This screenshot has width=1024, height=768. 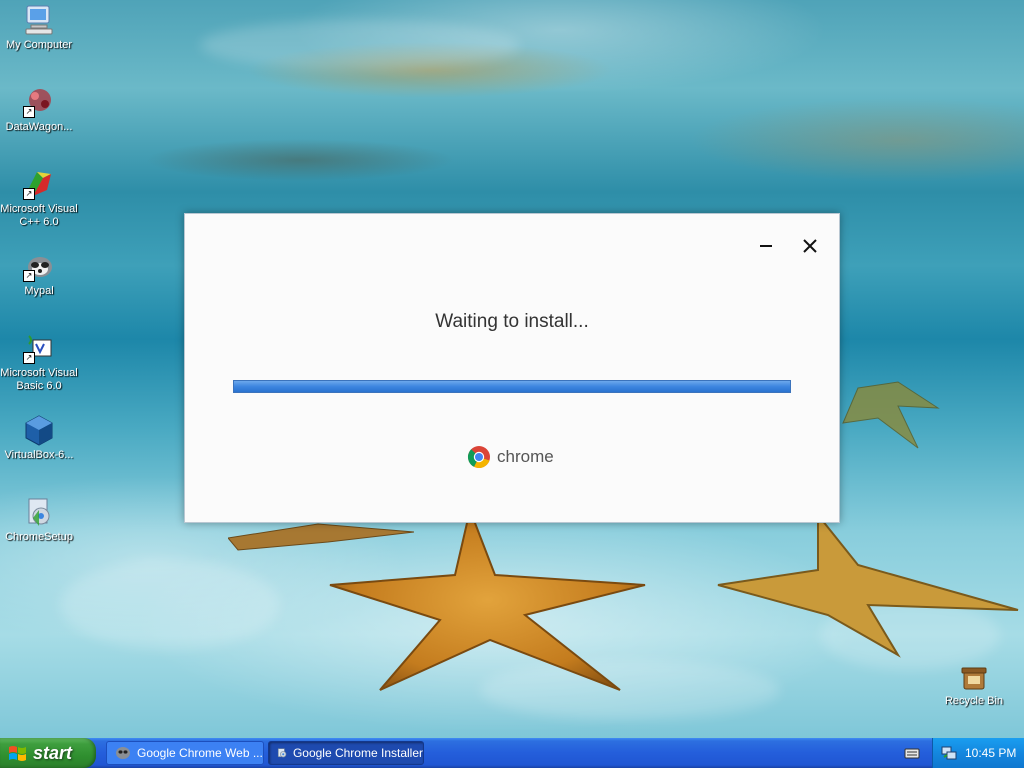 I want to click on taskbar-clock: 10:45 PM, so click(x=991, y=753).